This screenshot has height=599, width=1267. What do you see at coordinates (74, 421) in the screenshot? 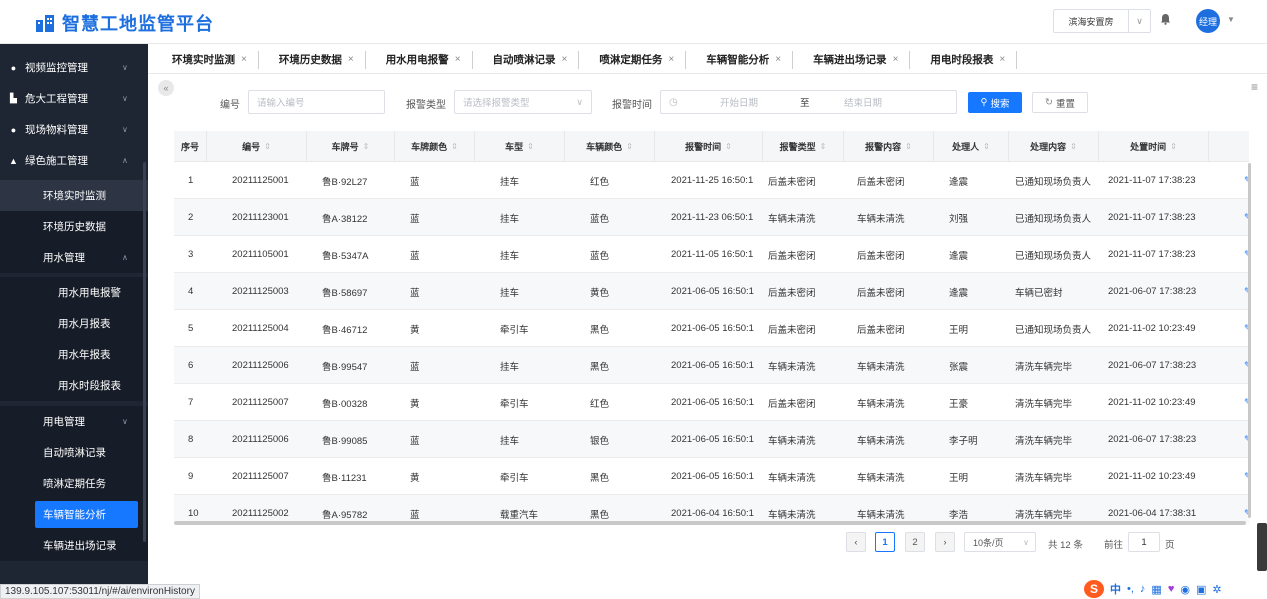
I see `sidebar-subitem-power: 用电管理 ∨` at bounding box center [74, 421].